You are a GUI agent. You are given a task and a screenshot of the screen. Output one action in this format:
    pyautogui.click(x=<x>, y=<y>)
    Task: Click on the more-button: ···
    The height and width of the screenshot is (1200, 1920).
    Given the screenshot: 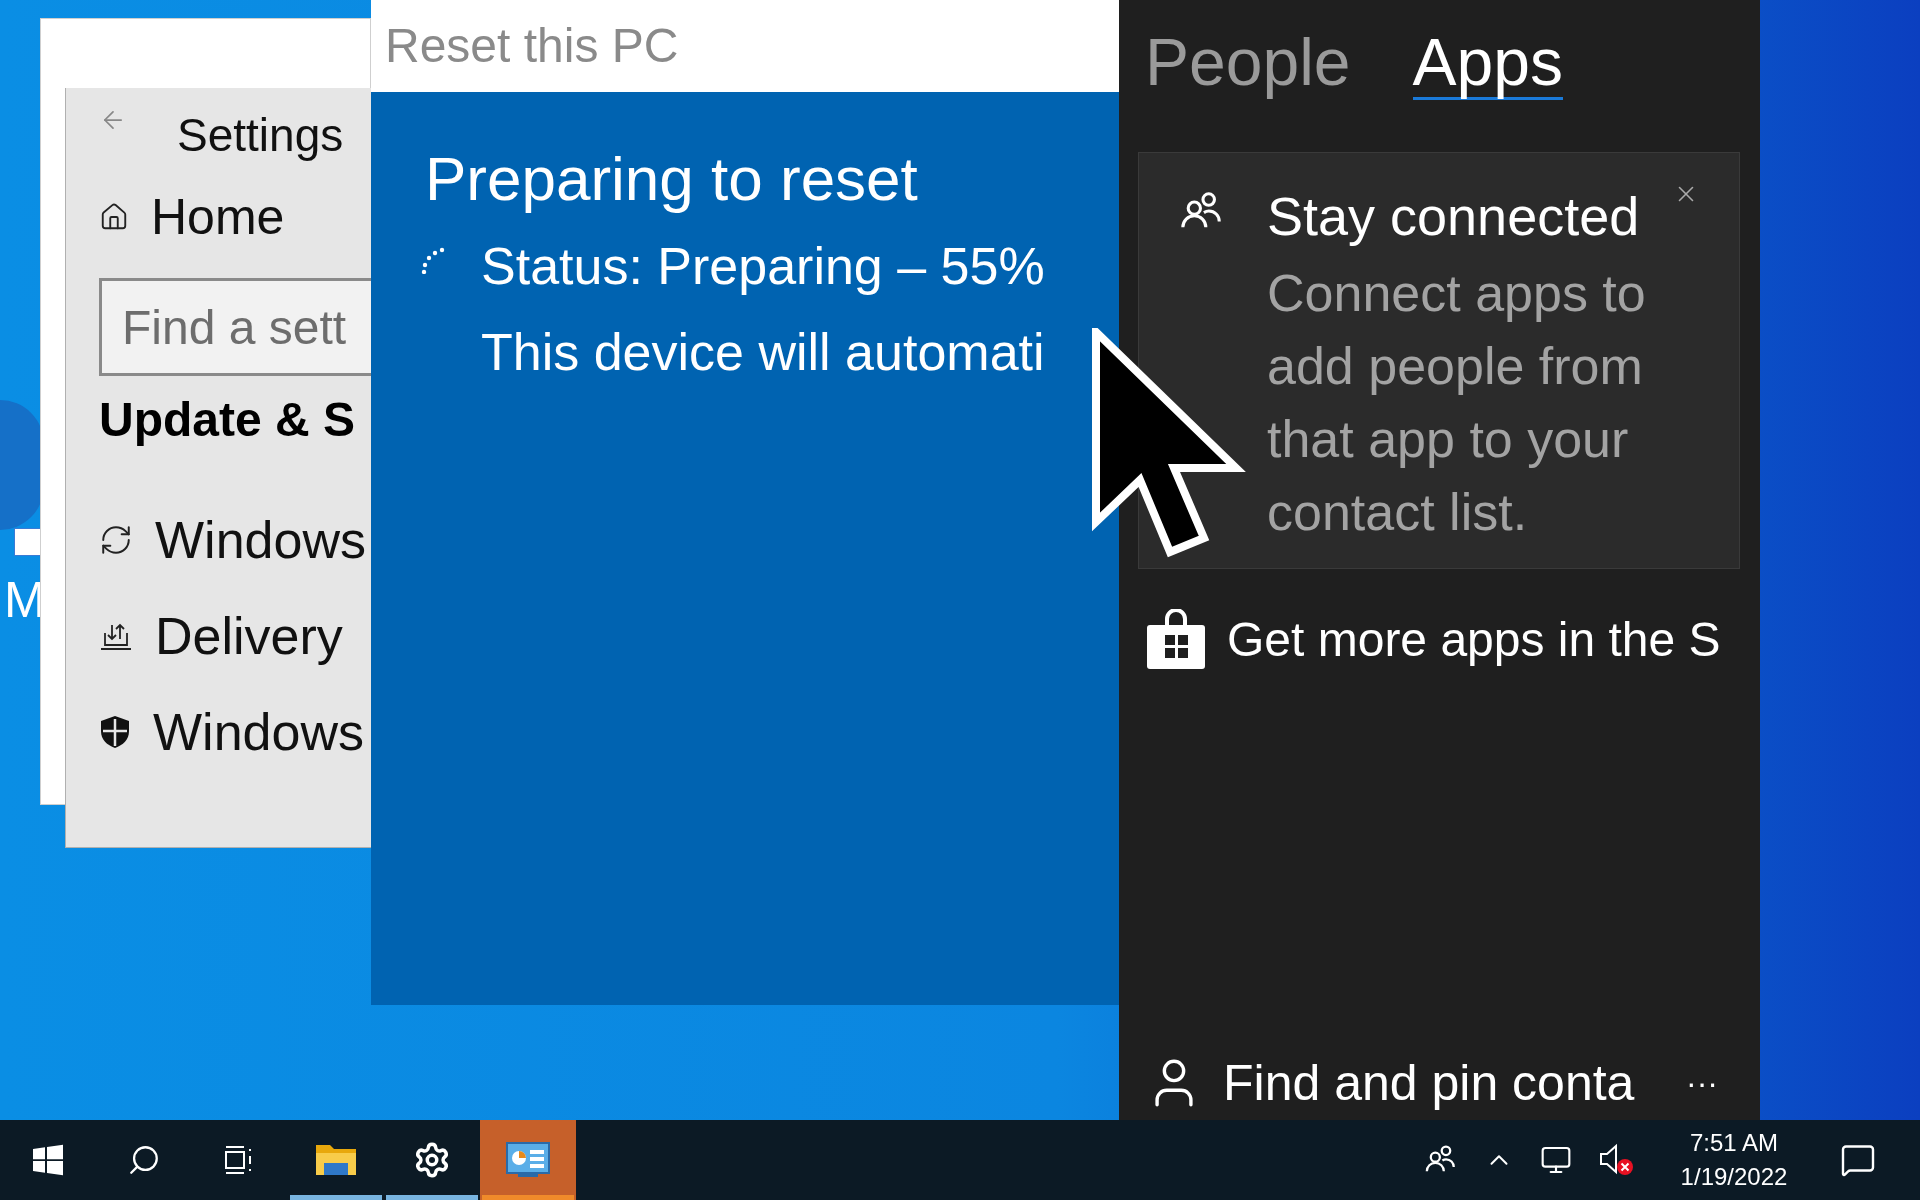 What is the action you would take?
    pyautogui.click(x=1702, y=1083)
    